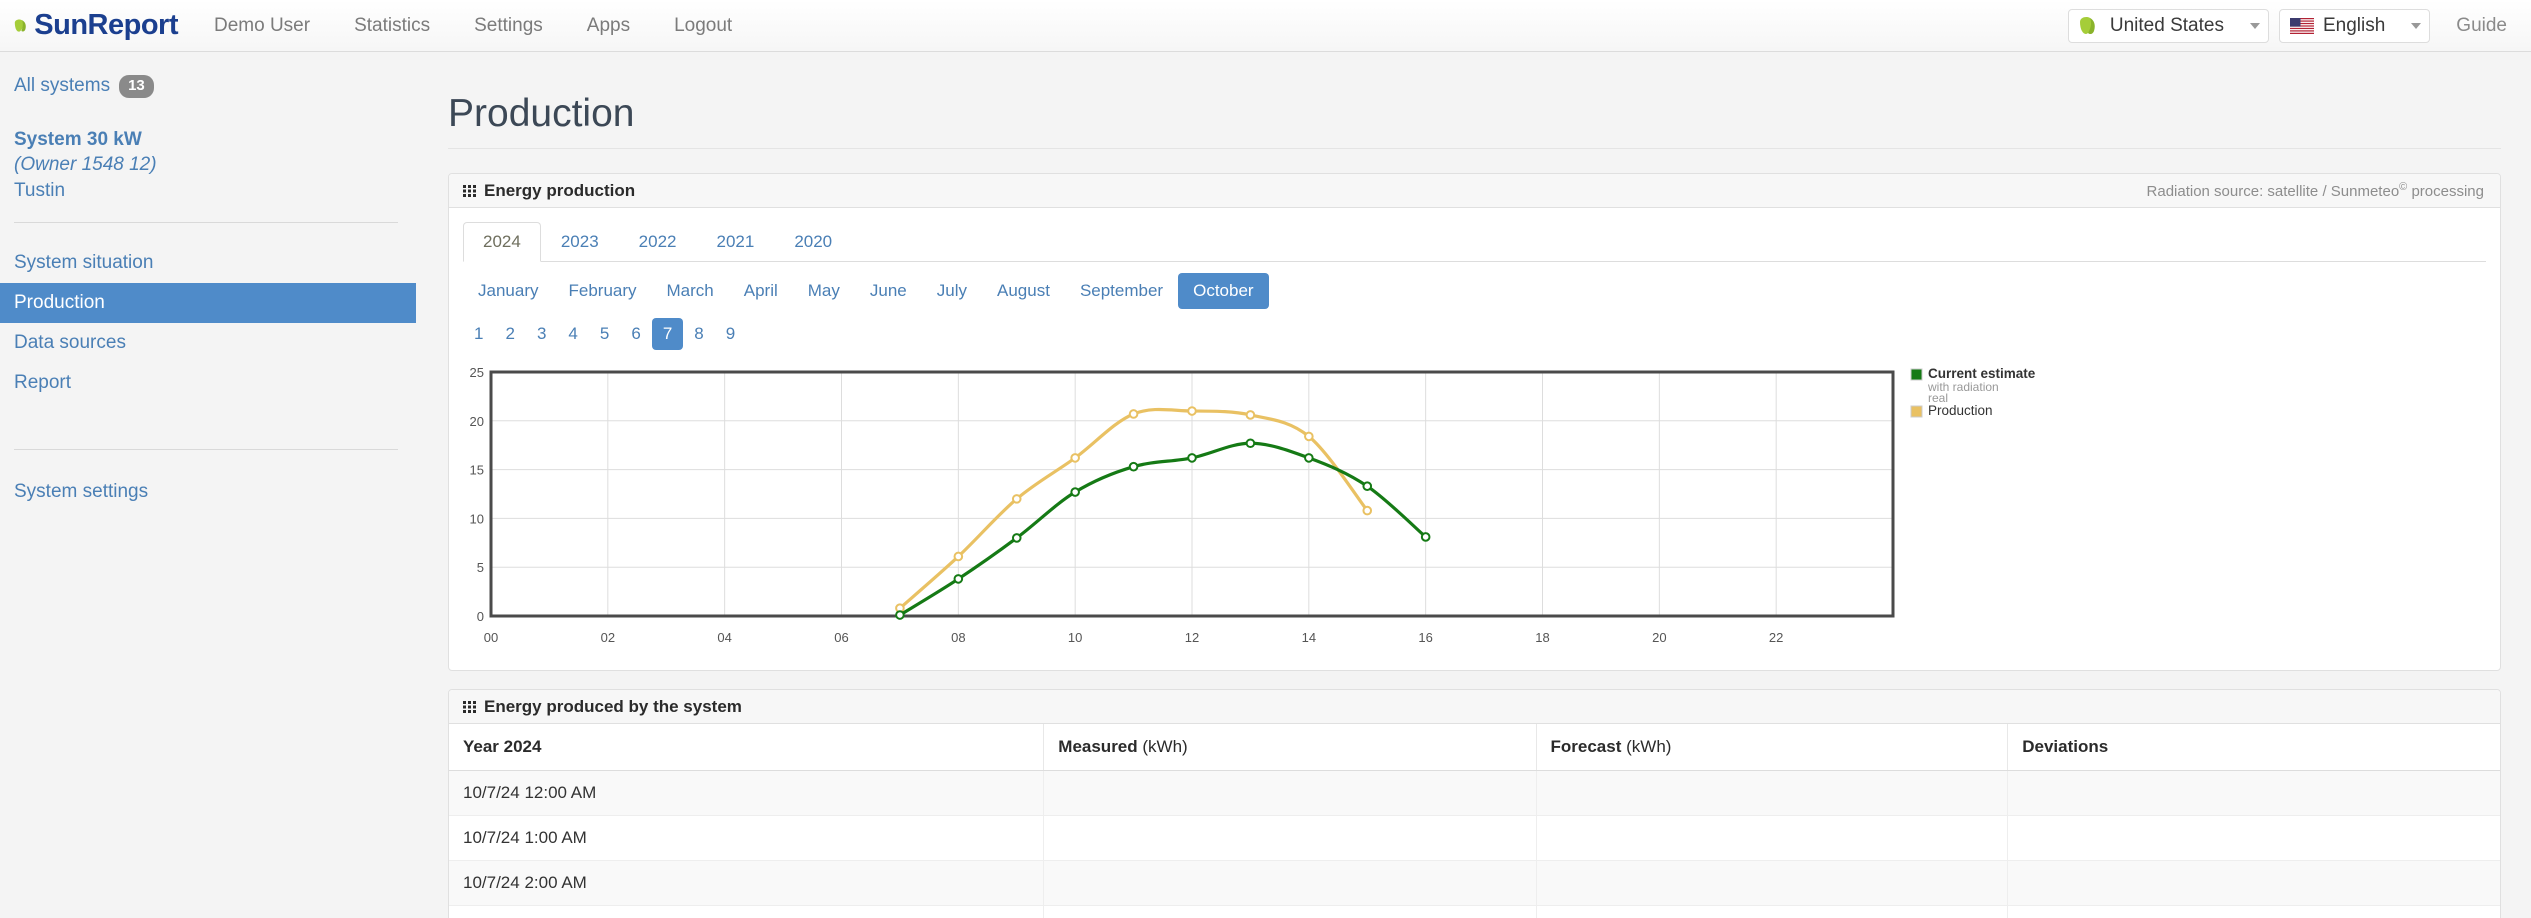 This screenshot has height=918, width=2531. Describe the element at coordinates (62, 86) in the screenshot. I see `all-systems-label: All systems` at that location.